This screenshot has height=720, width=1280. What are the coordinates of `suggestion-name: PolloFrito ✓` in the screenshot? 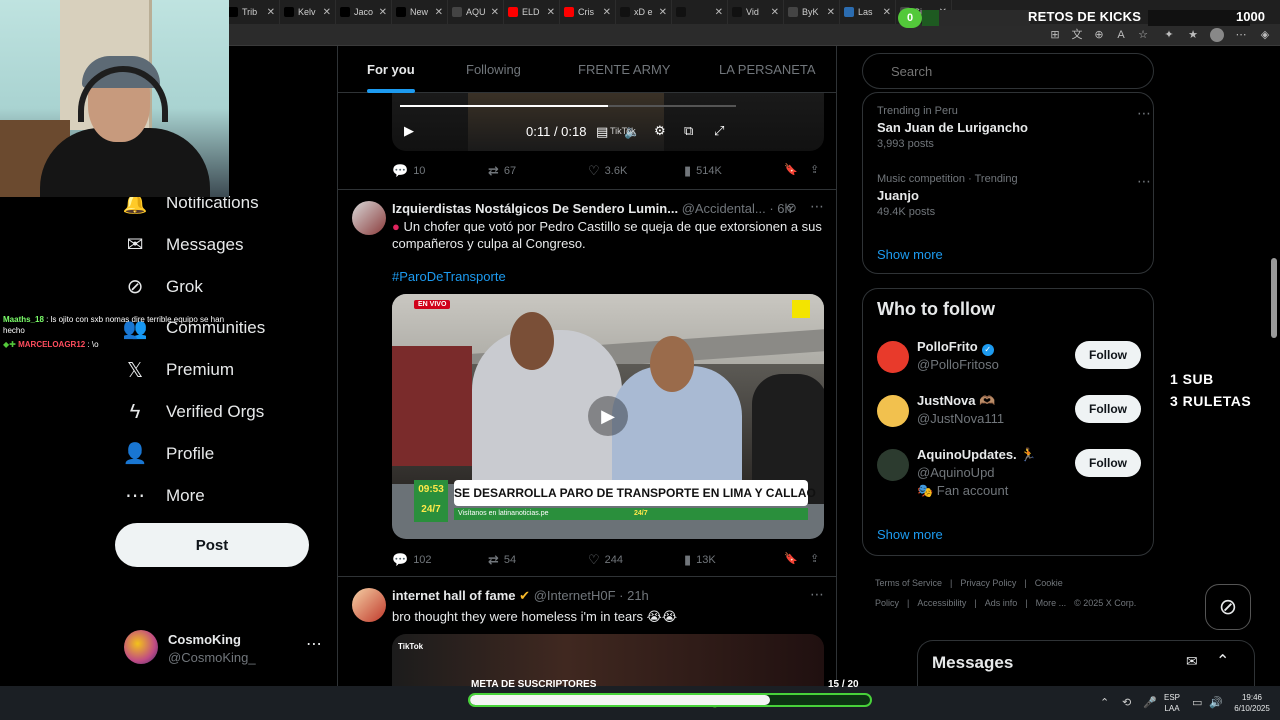 It's located at (955, 347).